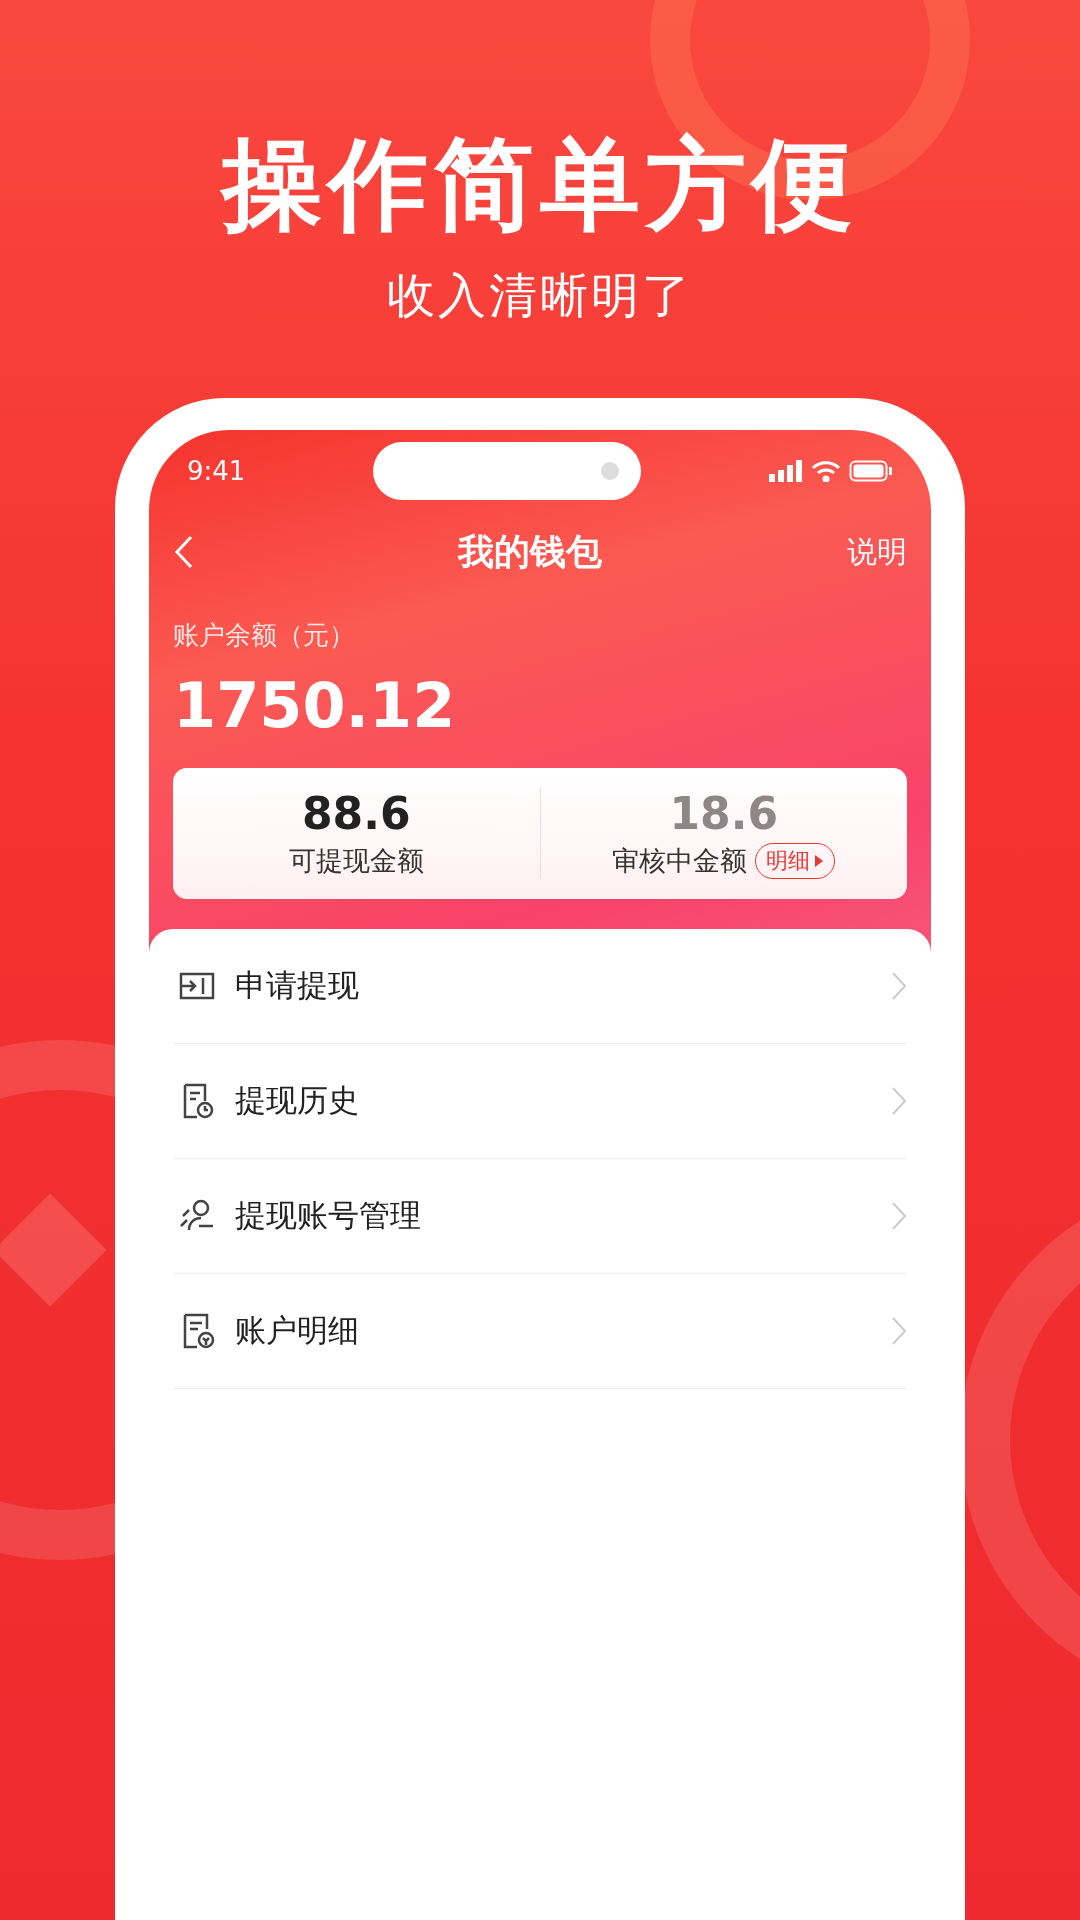 This screenshot has height=1920, width=1080. Describe the element at coordinates (680, 861) in the screenshot. I see `amount-label: 审核中金额` at that location.